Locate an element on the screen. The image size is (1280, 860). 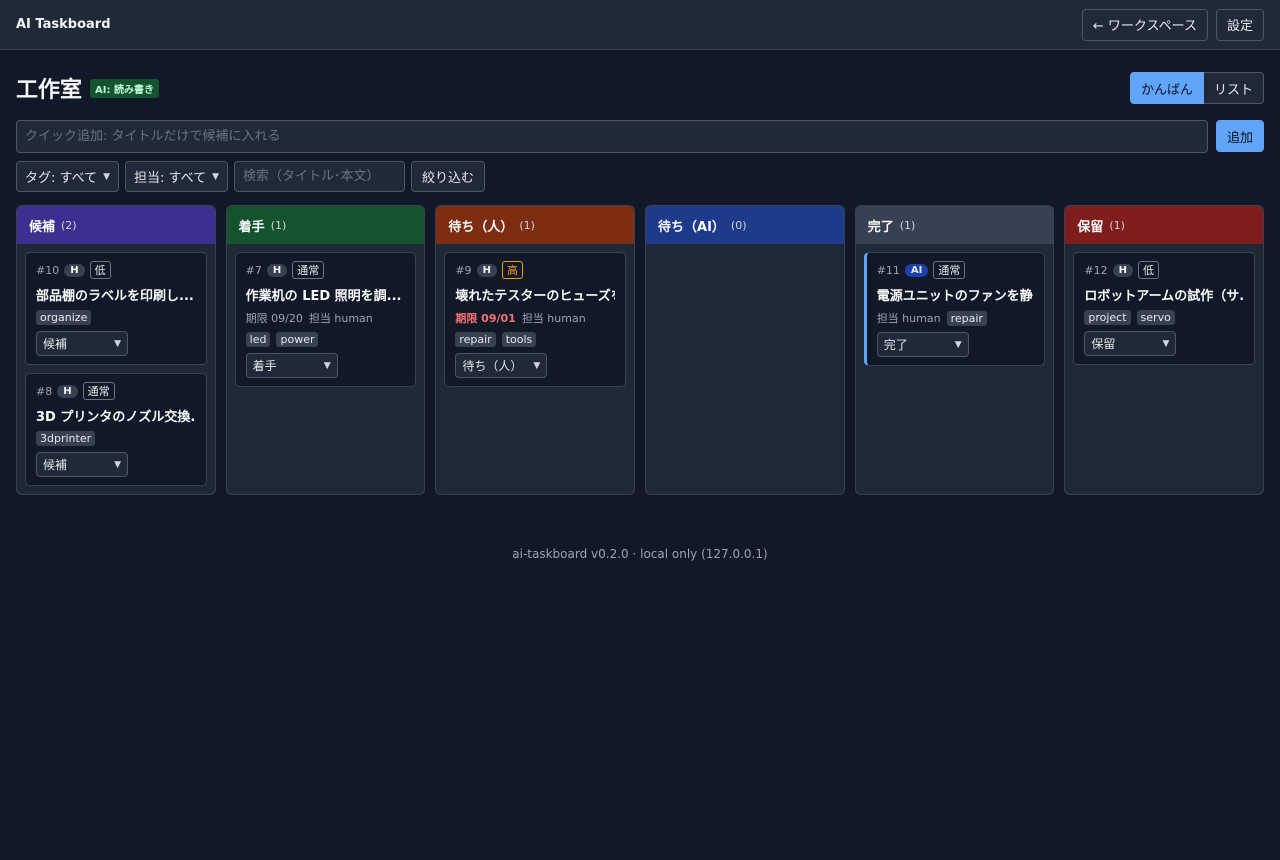
priority-badge: 低 is located at coordinates (100, 270).